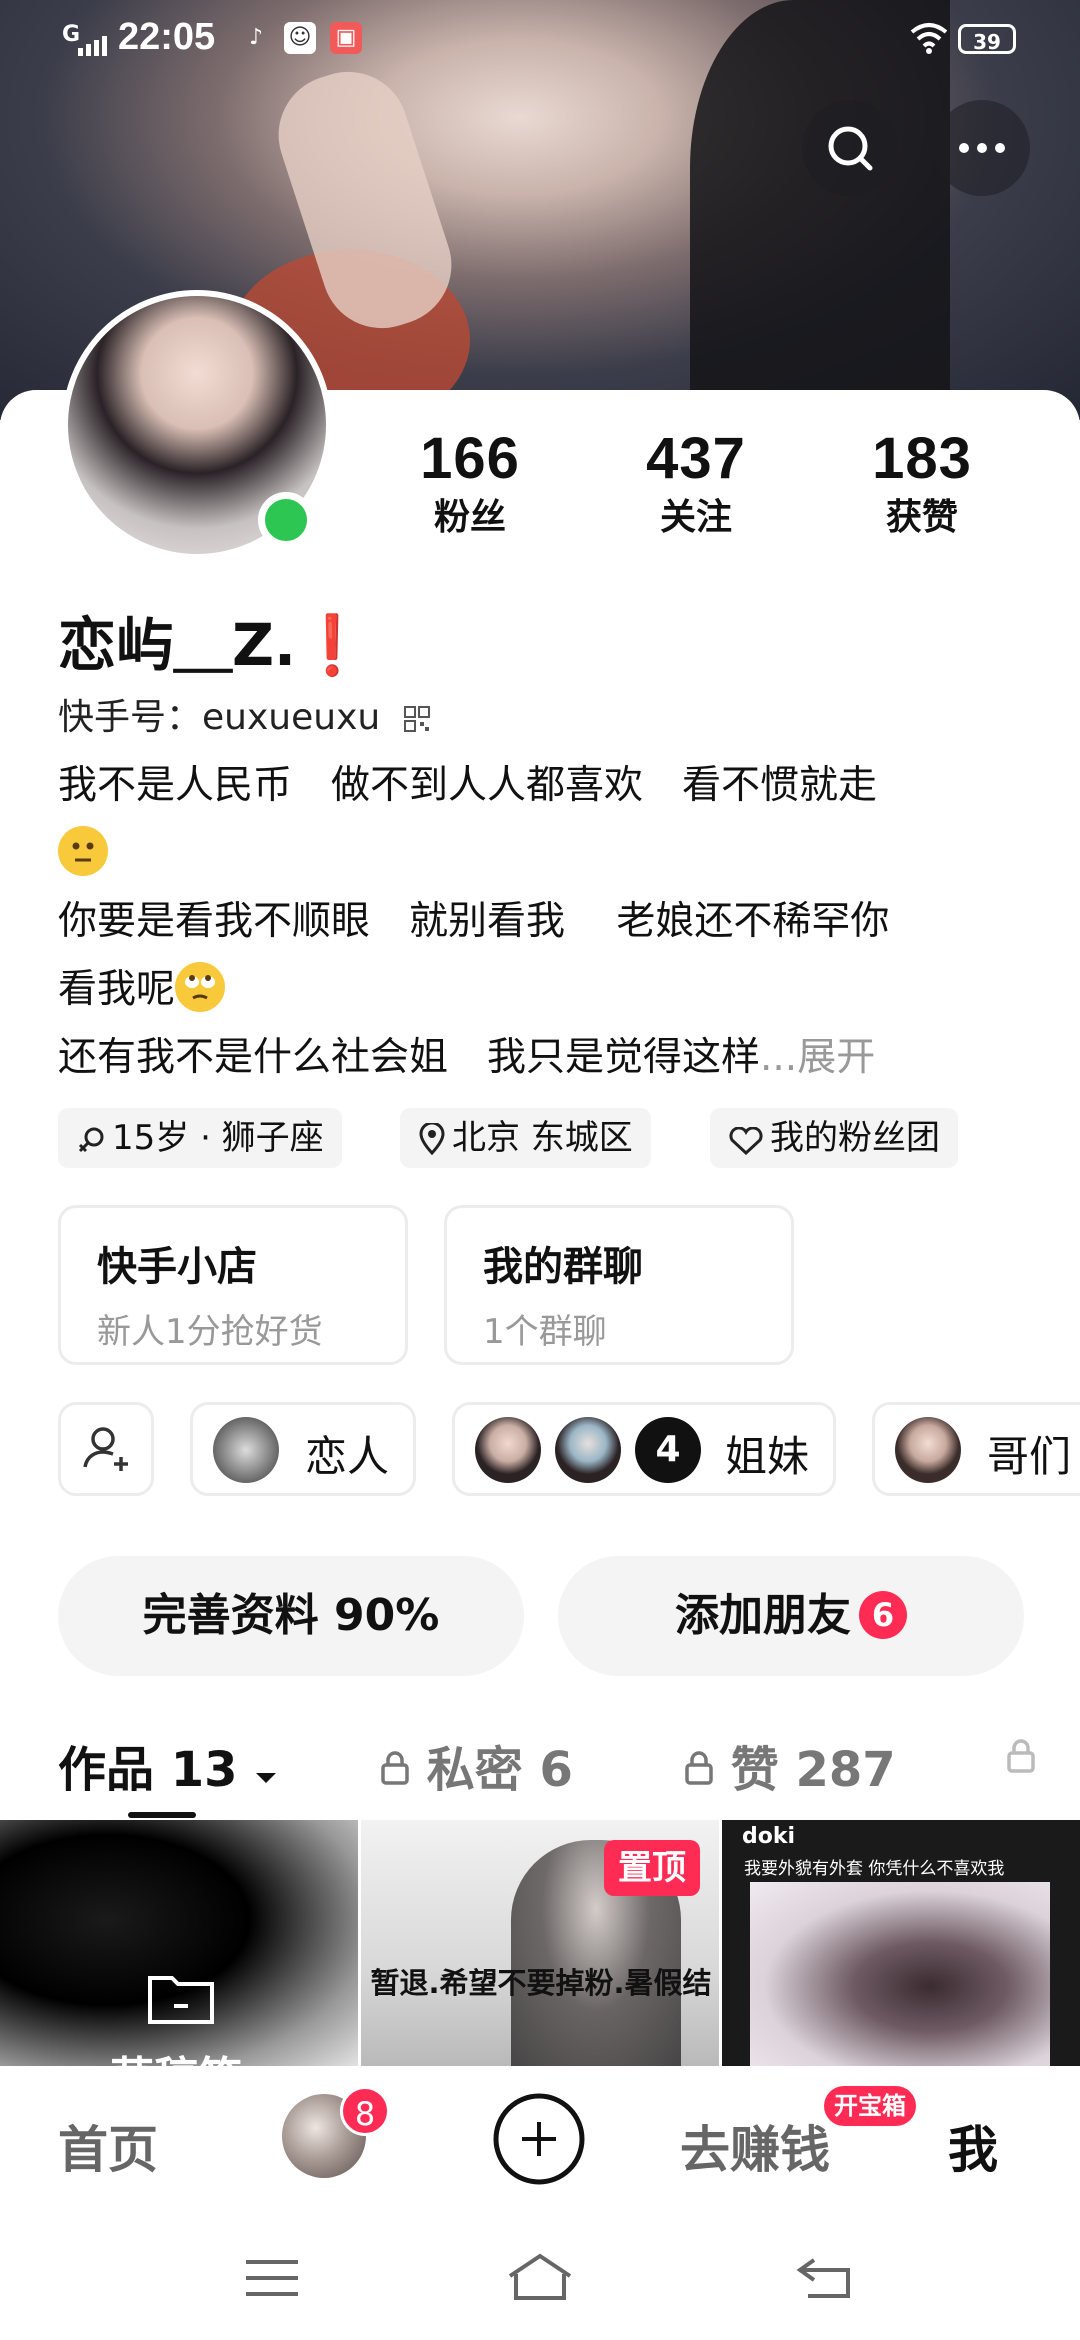 This screenshot has height=2340, width=1080. I want to click on add-friends-button: 添加朋友 6, so click(791, 1616).